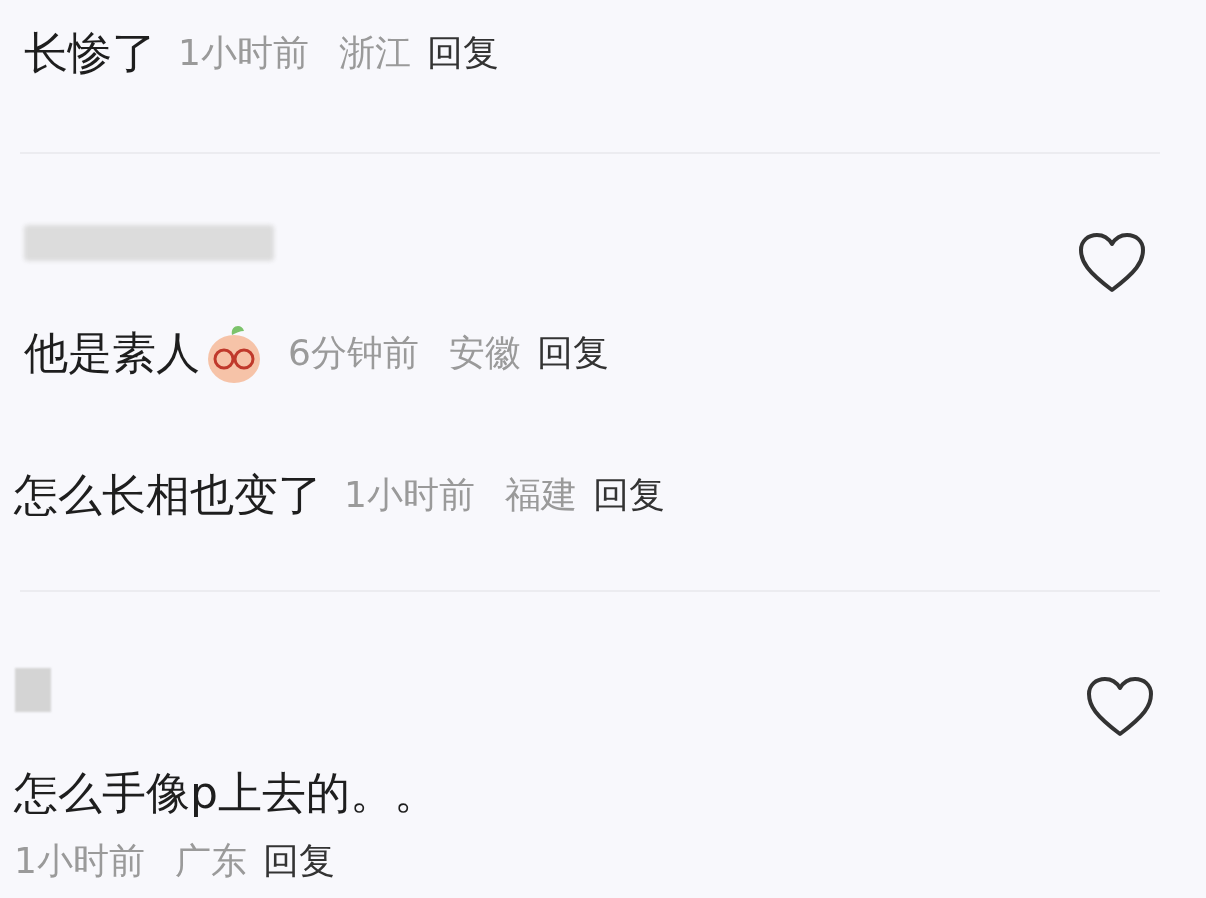 This screenshot has height=898, width=1206. What do you see at coordinates (353, 353) in the screenshot?
I see `comment-time: 6分钟前` at bounding box center [353, 353].